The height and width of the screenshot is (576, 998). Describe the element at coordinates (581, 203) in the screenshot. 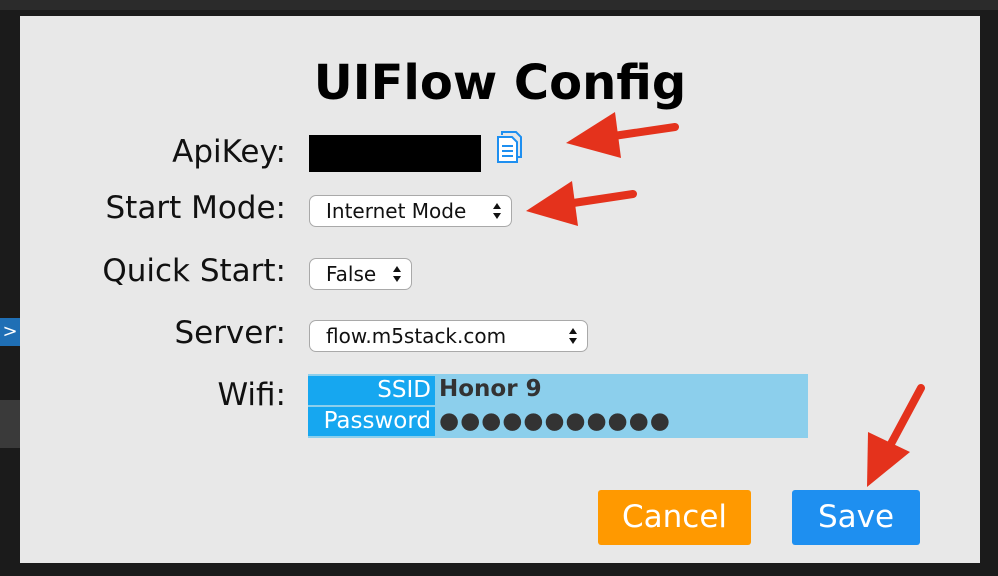

I see `start-mode-arrow-icon` at that location.